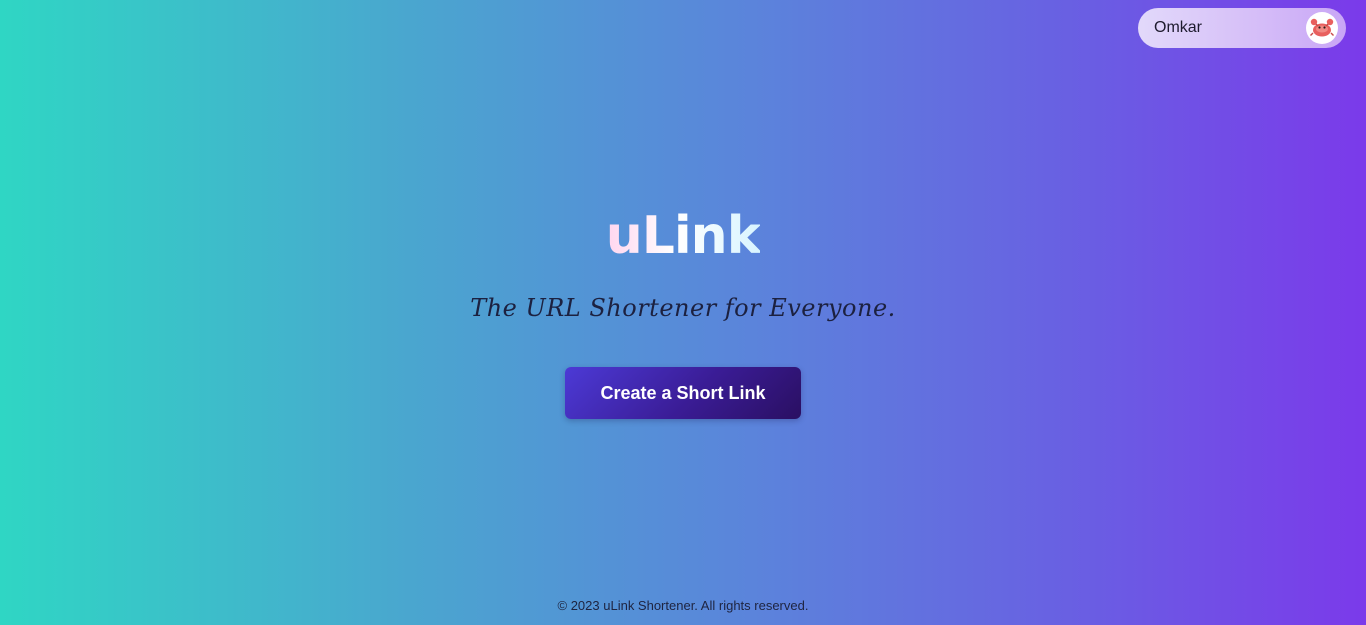  I want to click on user-menu: Omkar, so click(1242, 28).